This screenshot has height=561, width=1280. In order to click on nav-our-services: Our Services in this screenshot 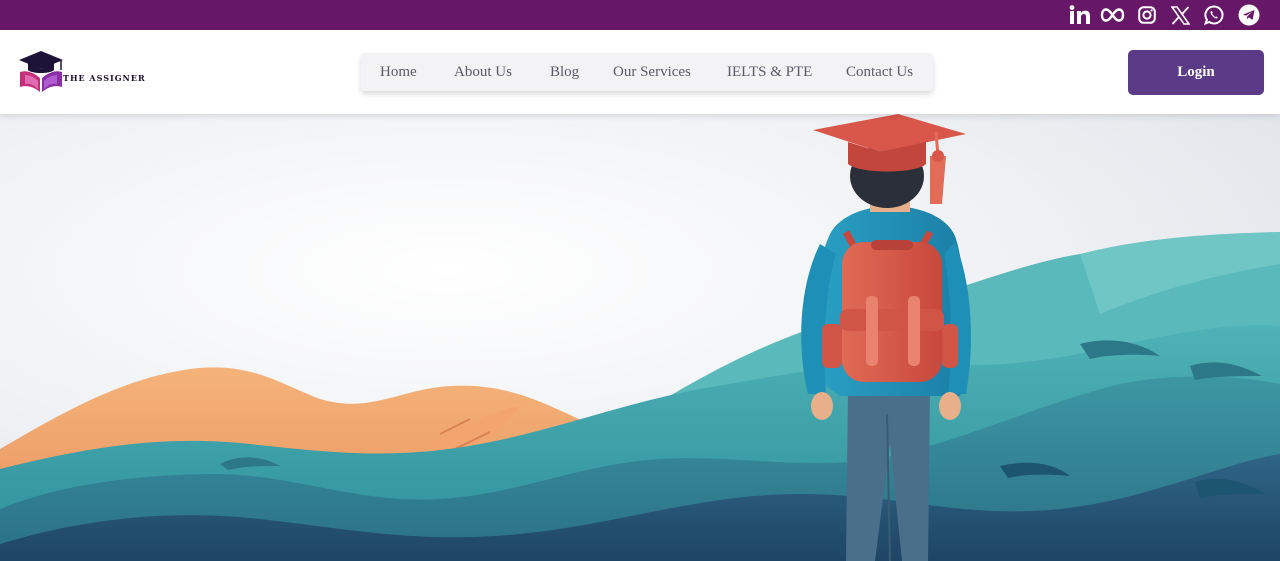, I will do `click(652, 72)`.